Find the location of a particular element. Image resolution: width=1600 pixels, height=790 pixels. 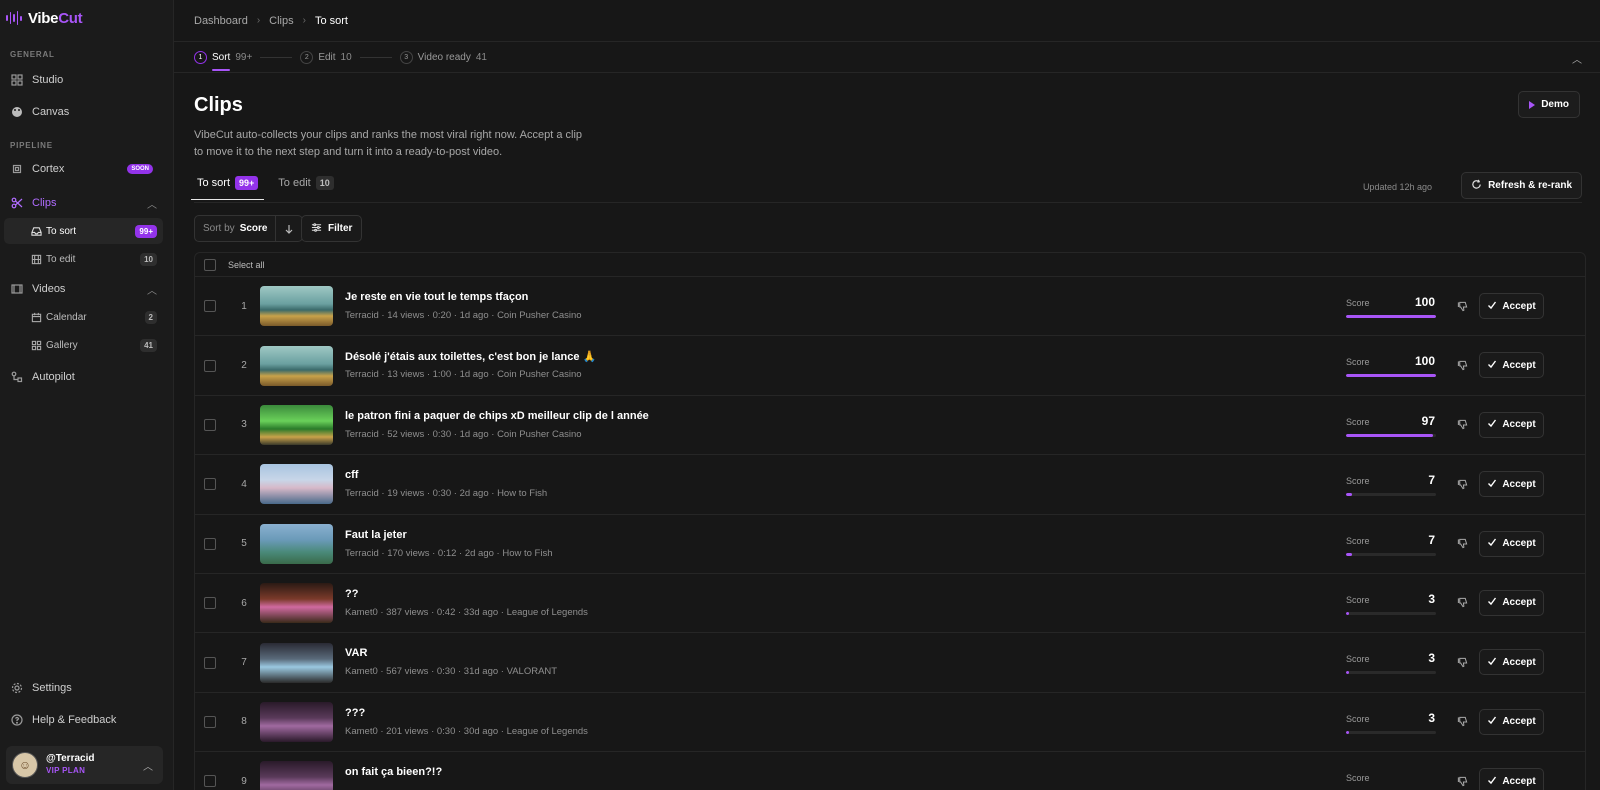

step-sort: 1 Sort 99+ is located at coordinates (223, 60).